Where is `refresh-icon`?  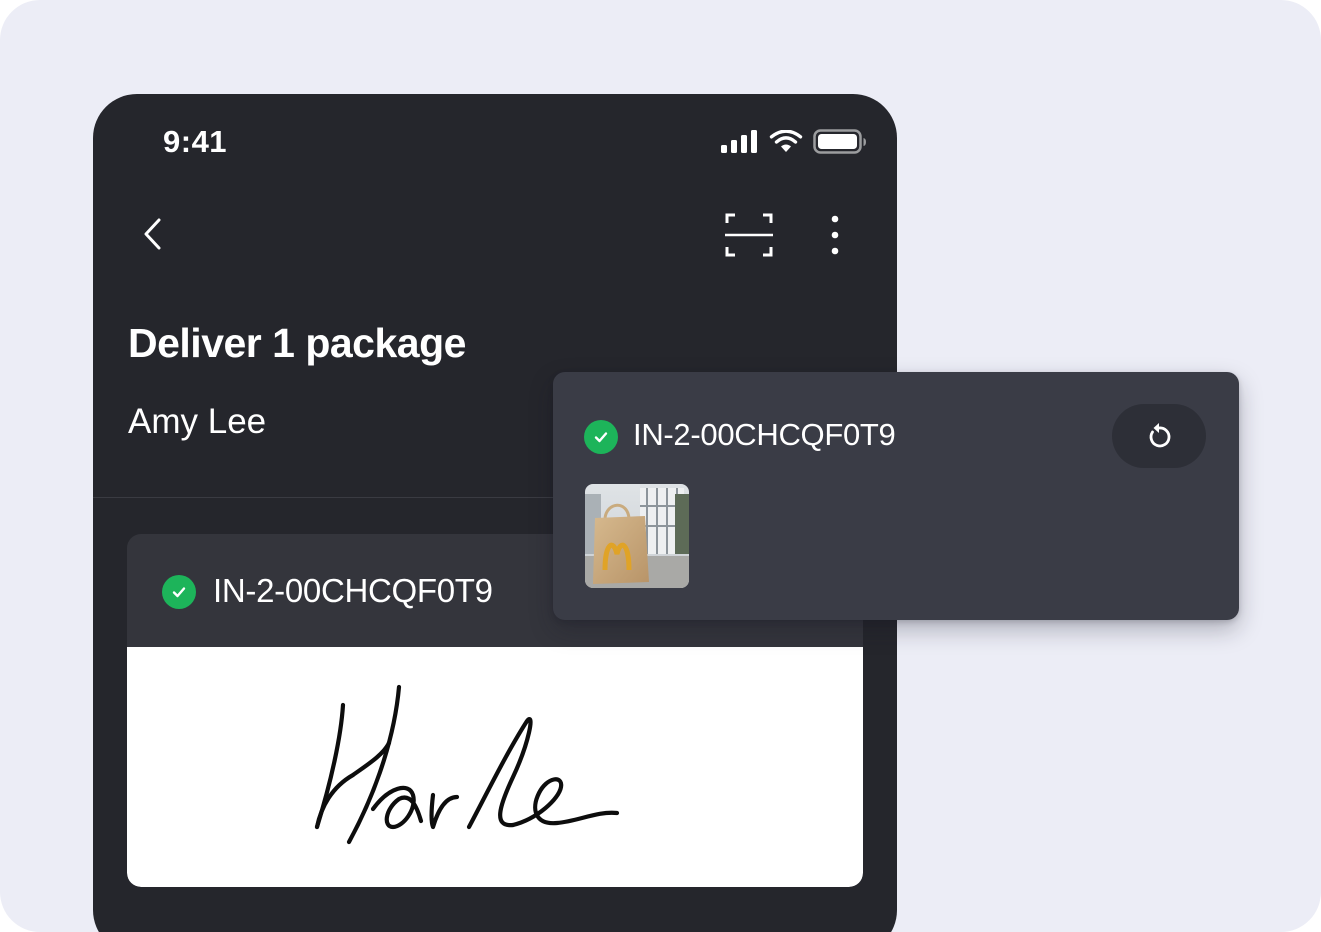
refresh-icon is located at coordinates (1160, 435).